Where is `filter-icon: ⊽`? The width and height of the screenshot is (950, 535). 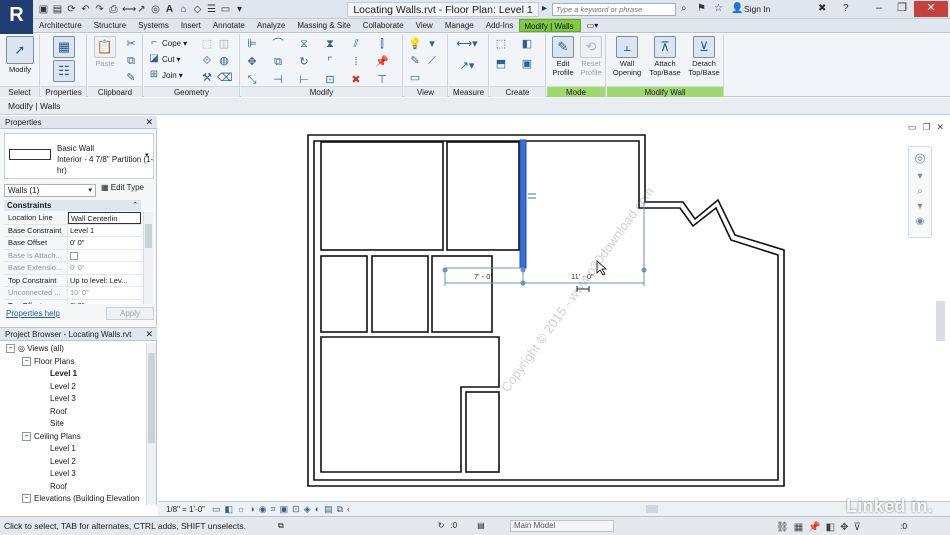
filter-icon: ⊽ is located at coordinates (856, 527).